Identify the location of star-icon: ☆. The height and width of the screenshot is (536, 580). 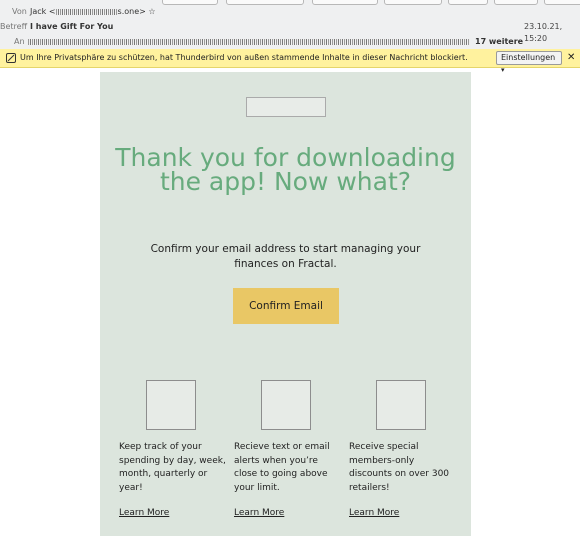
(151, 11).